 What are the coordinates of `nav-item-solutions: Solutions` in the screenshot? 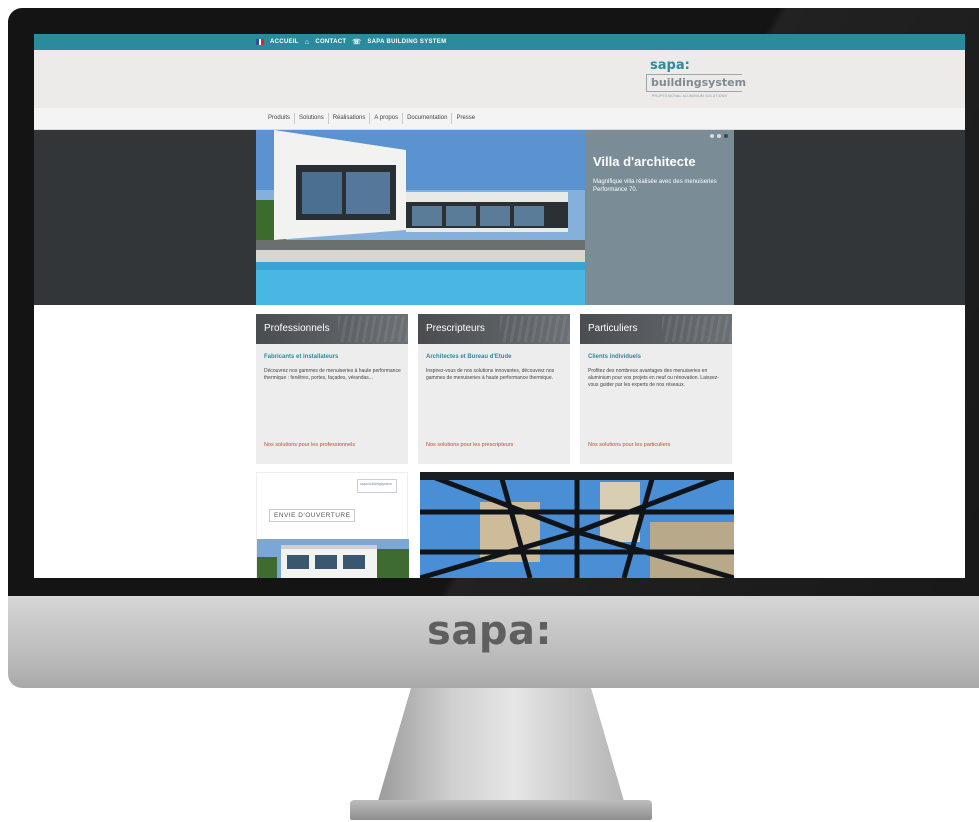 It's located at (312, 118).